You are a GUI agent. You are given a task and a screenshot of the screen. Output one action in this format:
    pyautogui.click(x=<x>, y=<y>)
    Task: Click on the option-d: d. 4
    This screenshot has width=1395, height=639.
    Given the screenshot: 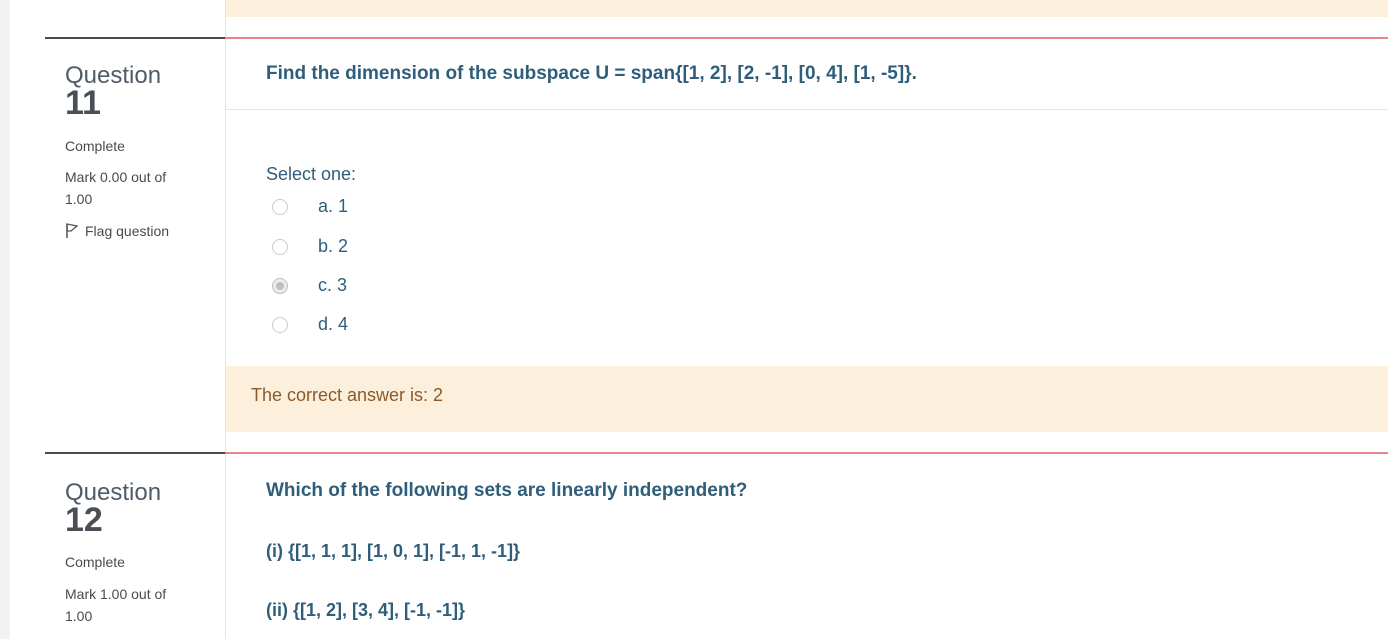 What is the action you would take?
    pyautogui.click(x=310, y=324)
    